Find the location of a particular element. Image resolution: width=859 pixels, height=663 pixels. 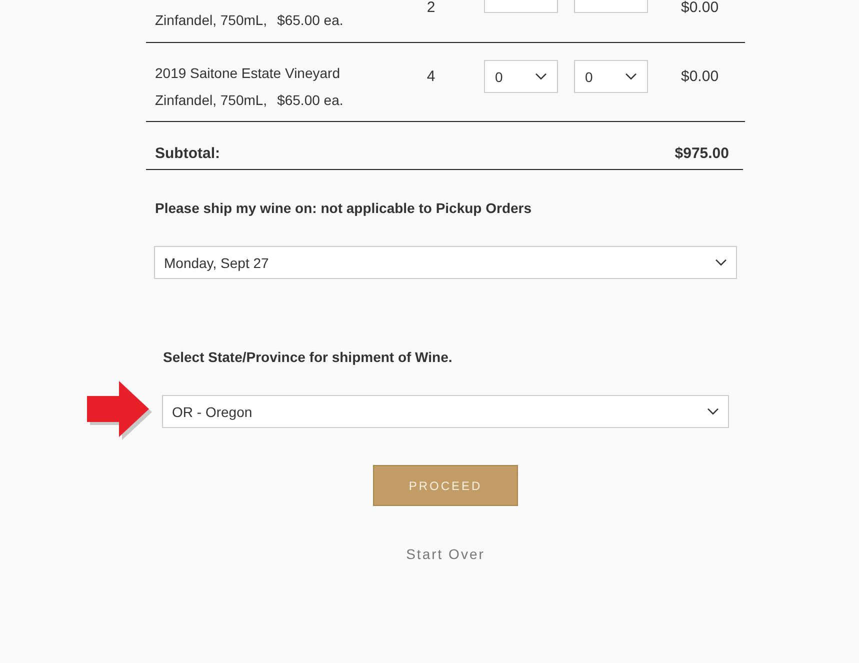

ship-date-label: Please ship my wine on: not applicable to Pickup Orders is located at coordinates (343, 208).